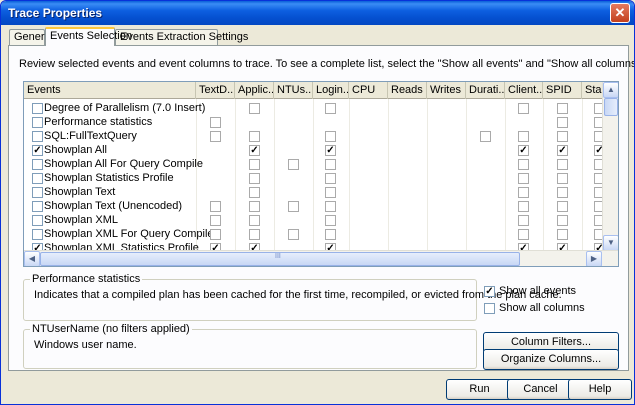 This screenshot has width=635, height=405. What do you see at coordinates (600, 389) in the screenshot?
I see `help-button: Help` at bounding box center [600, 389].